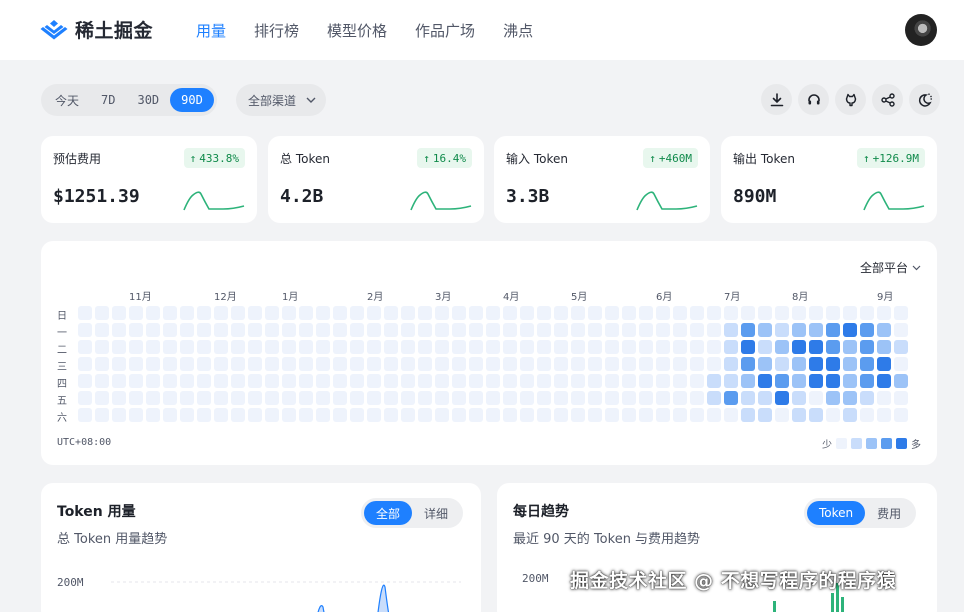  What do you see at coordinates (357, 30) in the screenshot?
I see `nav-model-pricing: 模型价格` at bounding box center [357, 30].